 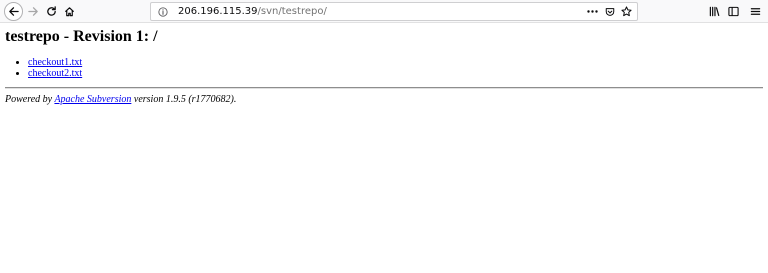 I want to click on home-button, so click(x=69, y=11).